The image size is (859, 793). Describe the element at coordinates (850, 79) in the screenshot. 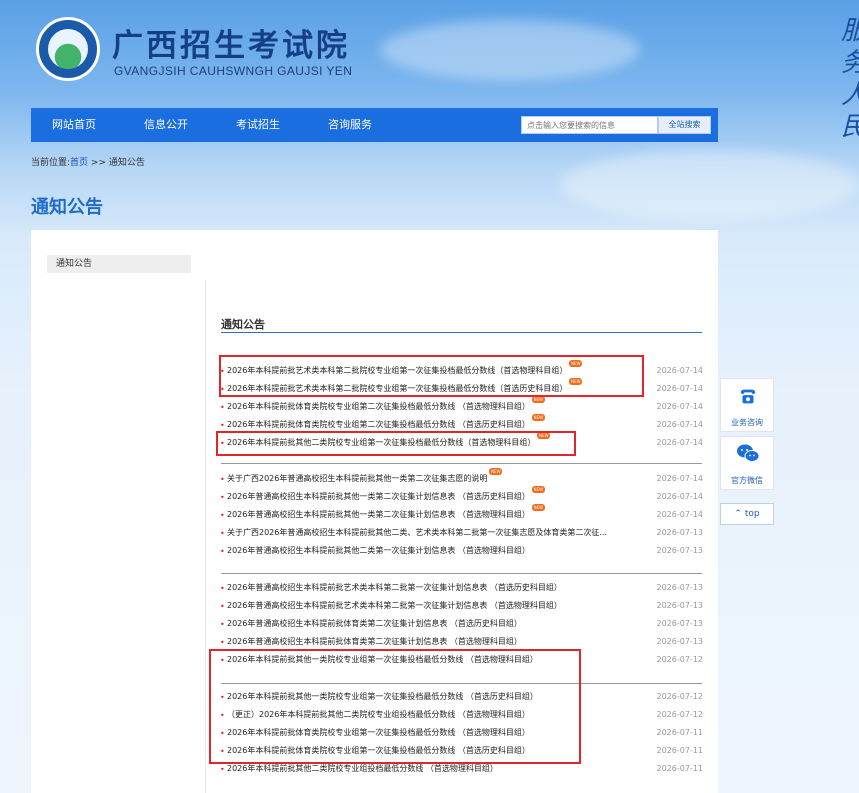

I see `slogan-deco: 服务人民` at that location.